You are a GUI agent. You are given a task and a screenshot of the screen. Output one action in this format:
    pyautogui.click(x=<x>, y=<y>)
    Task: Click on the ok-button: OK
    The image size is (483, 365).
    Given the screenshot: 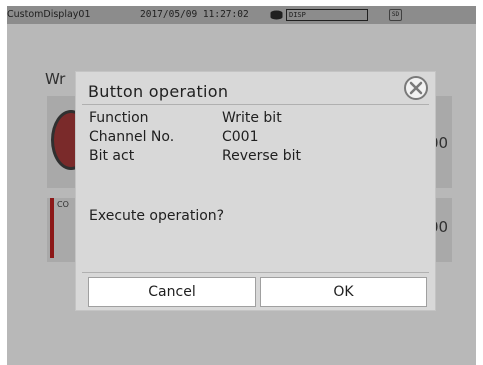 What is the action you would take?
    pyautogui.click(x=343, y=292)
    